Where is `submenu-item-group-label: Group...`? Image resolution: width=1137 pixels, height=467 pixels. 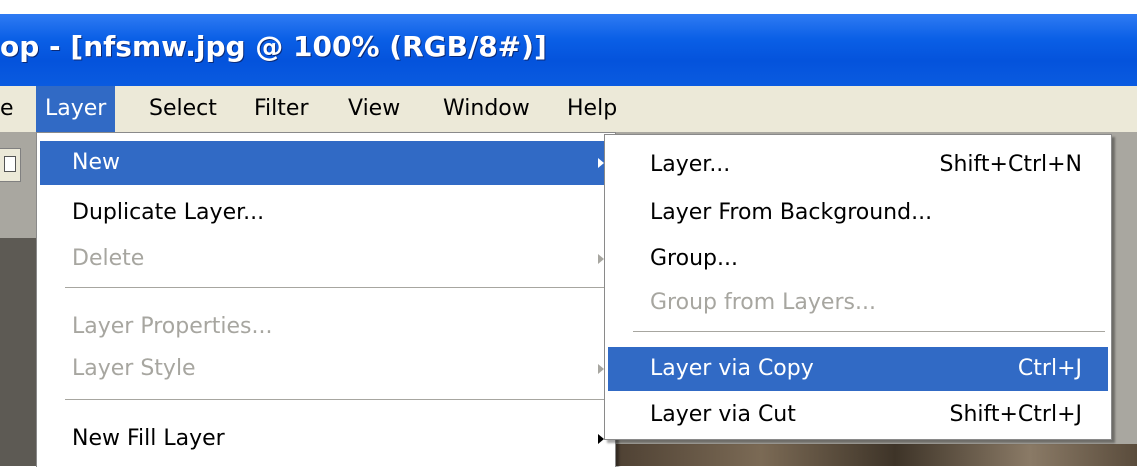 submenu-item-group-label: Group... is located at coordinates (694, 258).